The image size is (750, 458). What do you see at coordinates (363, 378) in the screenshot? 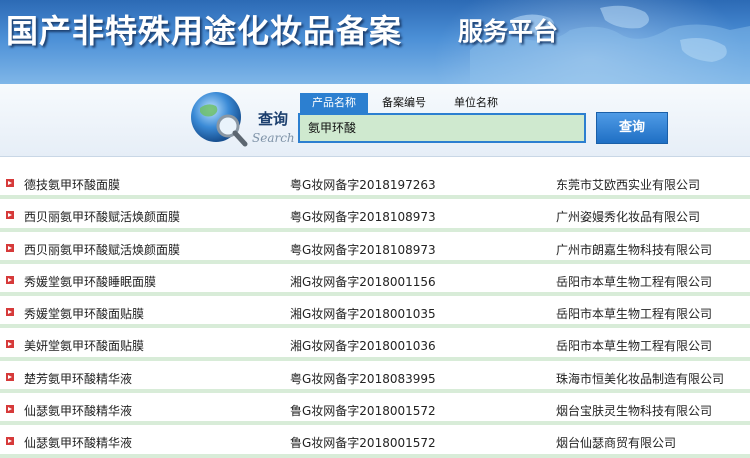
I see `record-number: 粤G妆网备字2018083995` at bounding box center [363, 378].